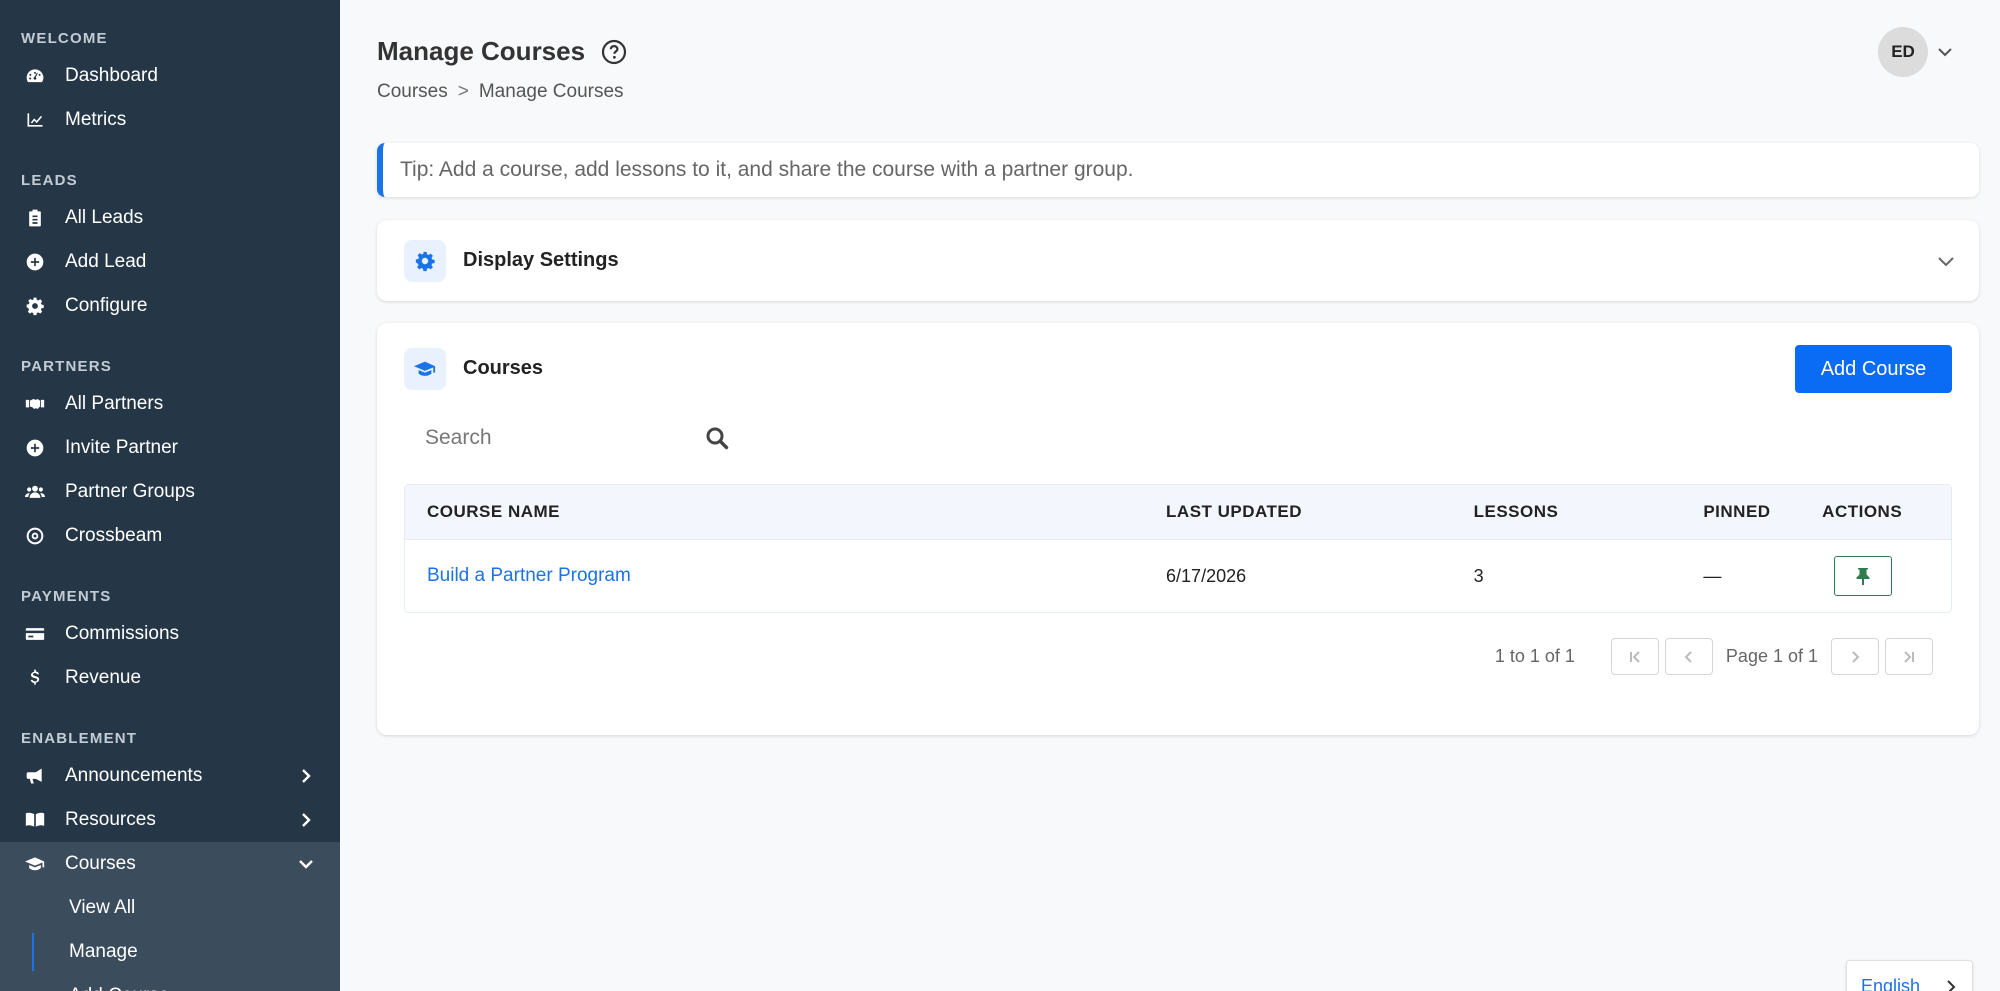 Image resolution: width=2000 pixels, height=991 pixels. Describe the element at coordinates (35, 634) in the screenshot. I see `credit-card-icon` at that location.